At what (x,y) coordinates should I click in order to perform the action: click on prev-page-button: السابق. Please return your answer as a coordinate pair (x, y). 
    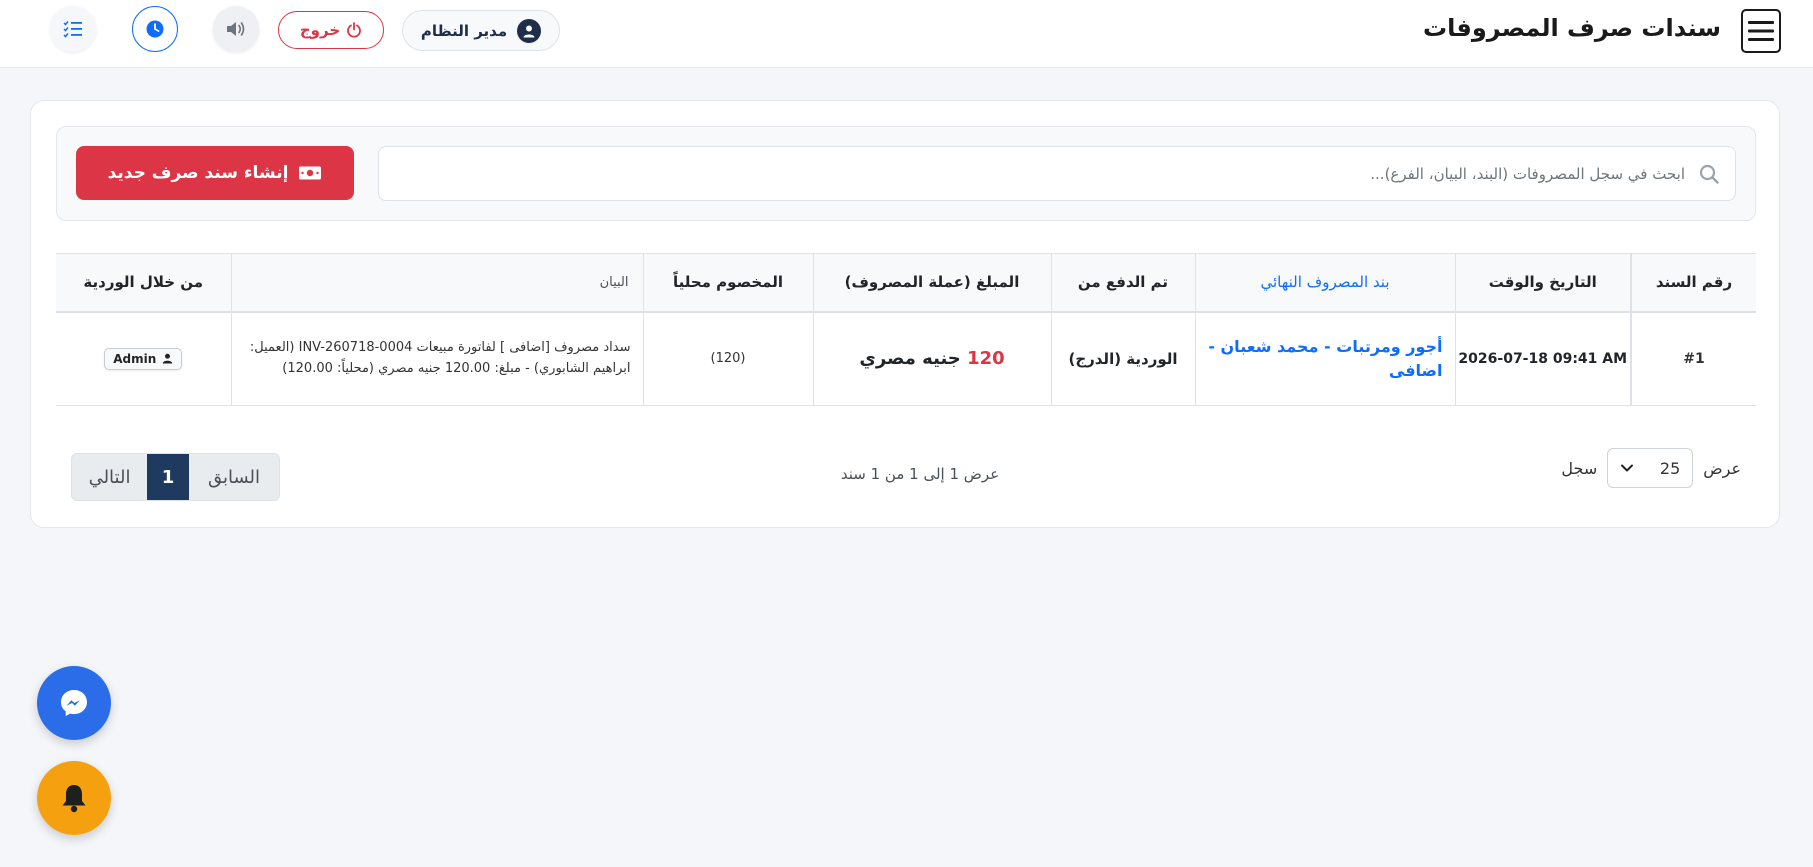
    Looking at the image, I should click on (234, 477).